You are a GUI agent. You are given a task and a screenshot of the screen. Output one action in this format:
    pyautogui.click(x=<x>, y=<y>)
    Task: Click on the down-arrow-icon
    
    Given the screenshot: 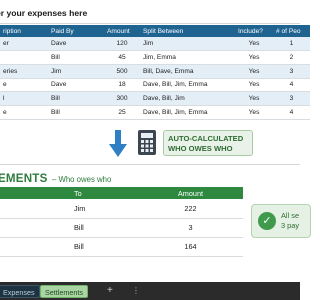 What is the action you would take?
    pyautogui.click(x=118, y=143)
    